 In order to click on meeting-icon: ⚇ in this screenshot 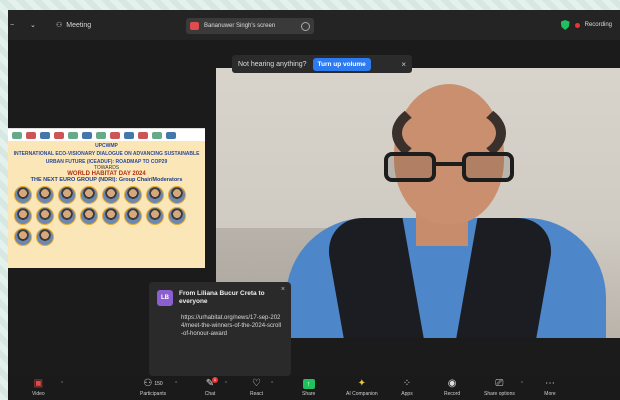, I will do `click(59, 25)`.